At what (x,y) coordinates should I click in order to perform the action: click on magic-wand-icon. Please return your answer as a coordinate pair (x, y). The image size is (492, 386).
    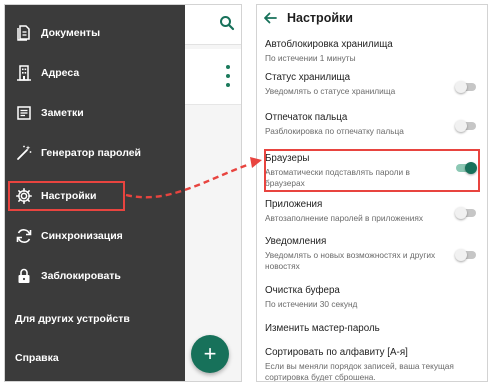
    Looking at the image, I should click on (24, 153).